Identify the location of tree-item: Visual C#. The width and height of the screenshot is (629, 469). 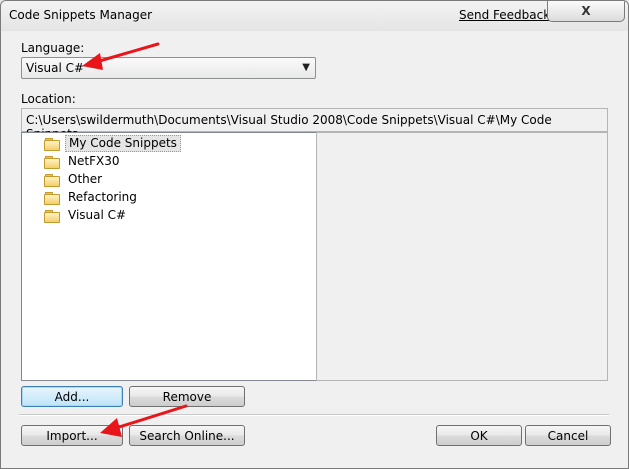
(86, 215).